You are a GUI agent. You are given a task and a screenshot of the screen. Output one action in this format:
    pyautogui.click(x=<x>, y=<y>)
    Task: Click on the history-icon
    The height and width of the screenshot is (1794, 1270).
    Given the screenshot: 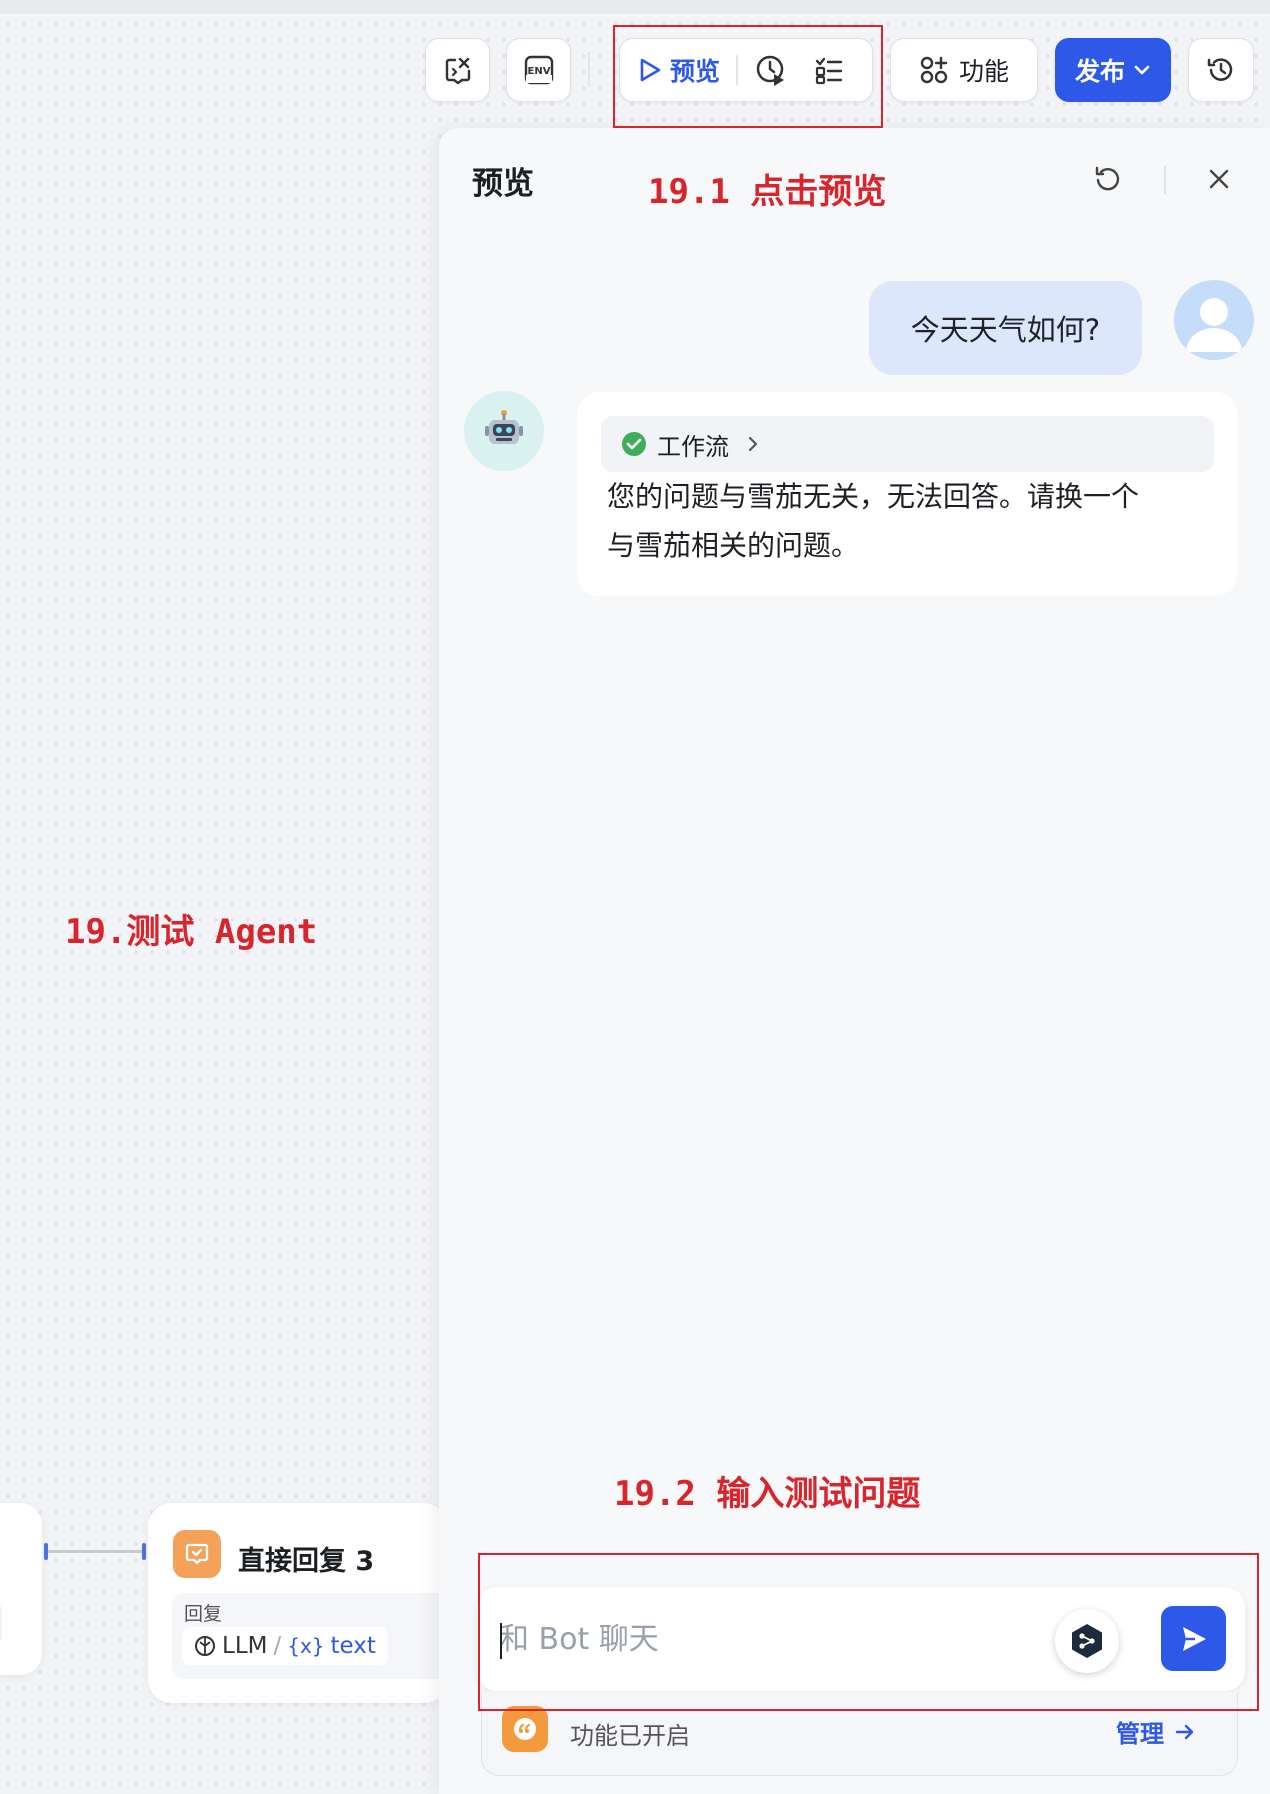 What is the action you would take?
    pyautogui.click(x=1220, y=69)
    